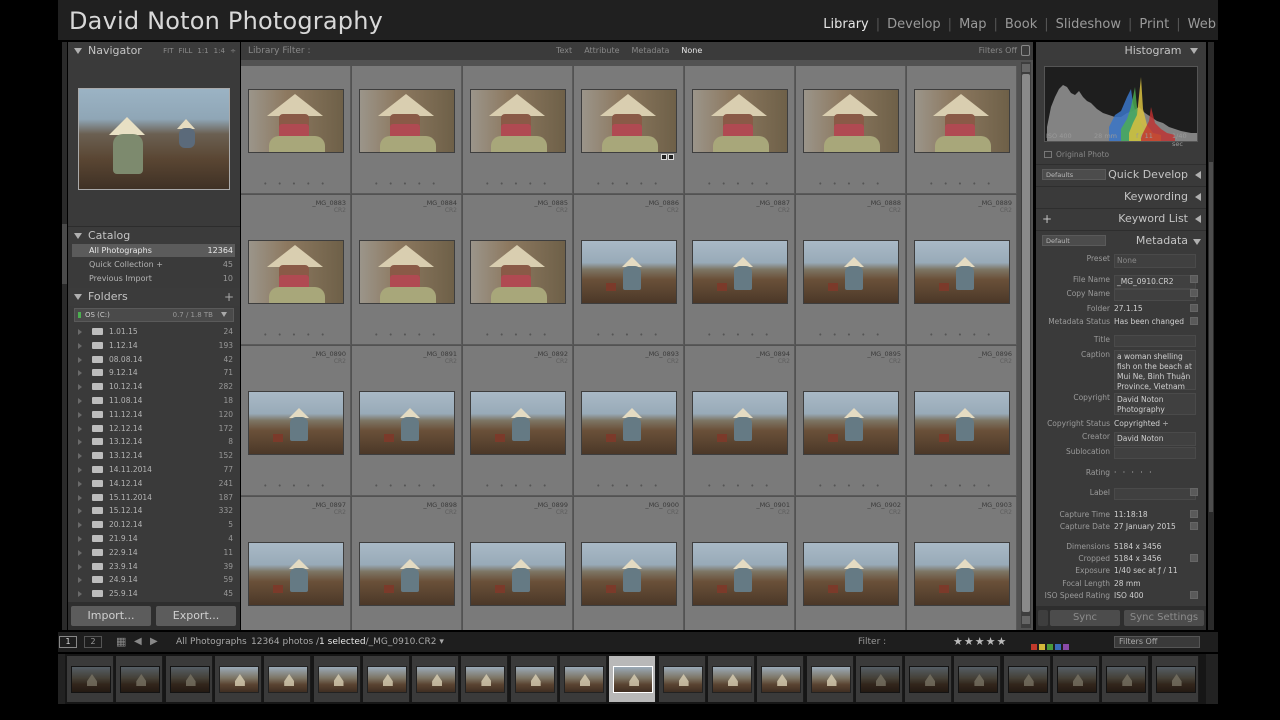  Describe the element at coordinates (296, 421) in the screenshot. I see `grid-cell: _MG_0890 CR2 • • • • •` at that location.